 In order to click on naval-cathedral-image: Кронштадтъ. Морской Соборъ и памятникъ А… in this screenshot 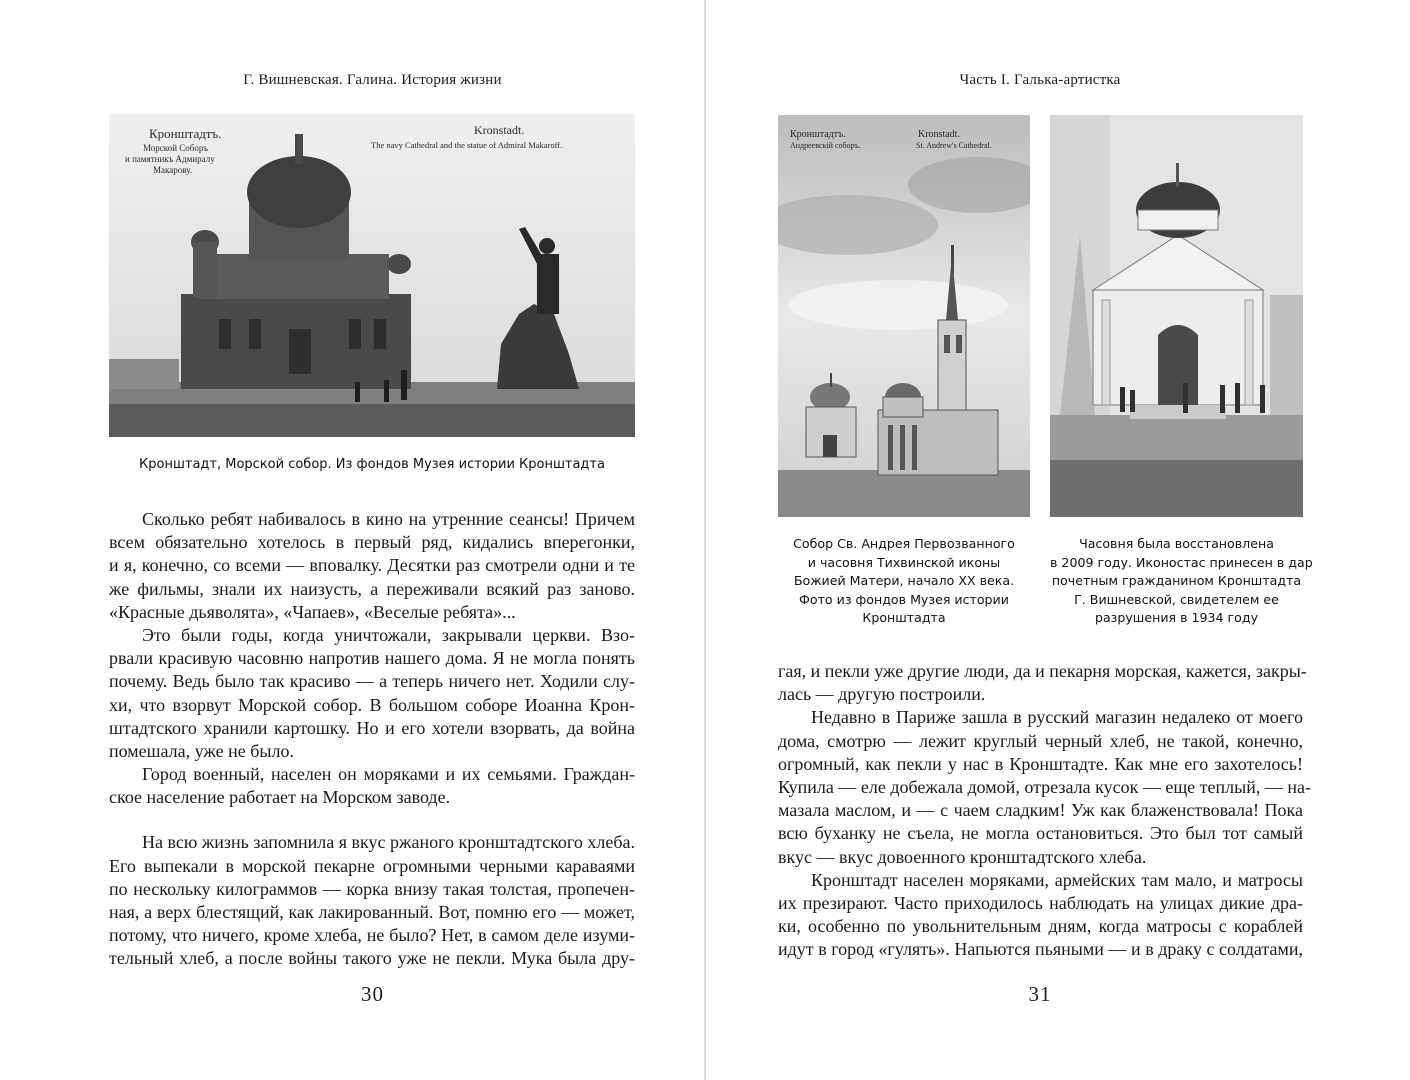, I will do `click(372, 275)`.